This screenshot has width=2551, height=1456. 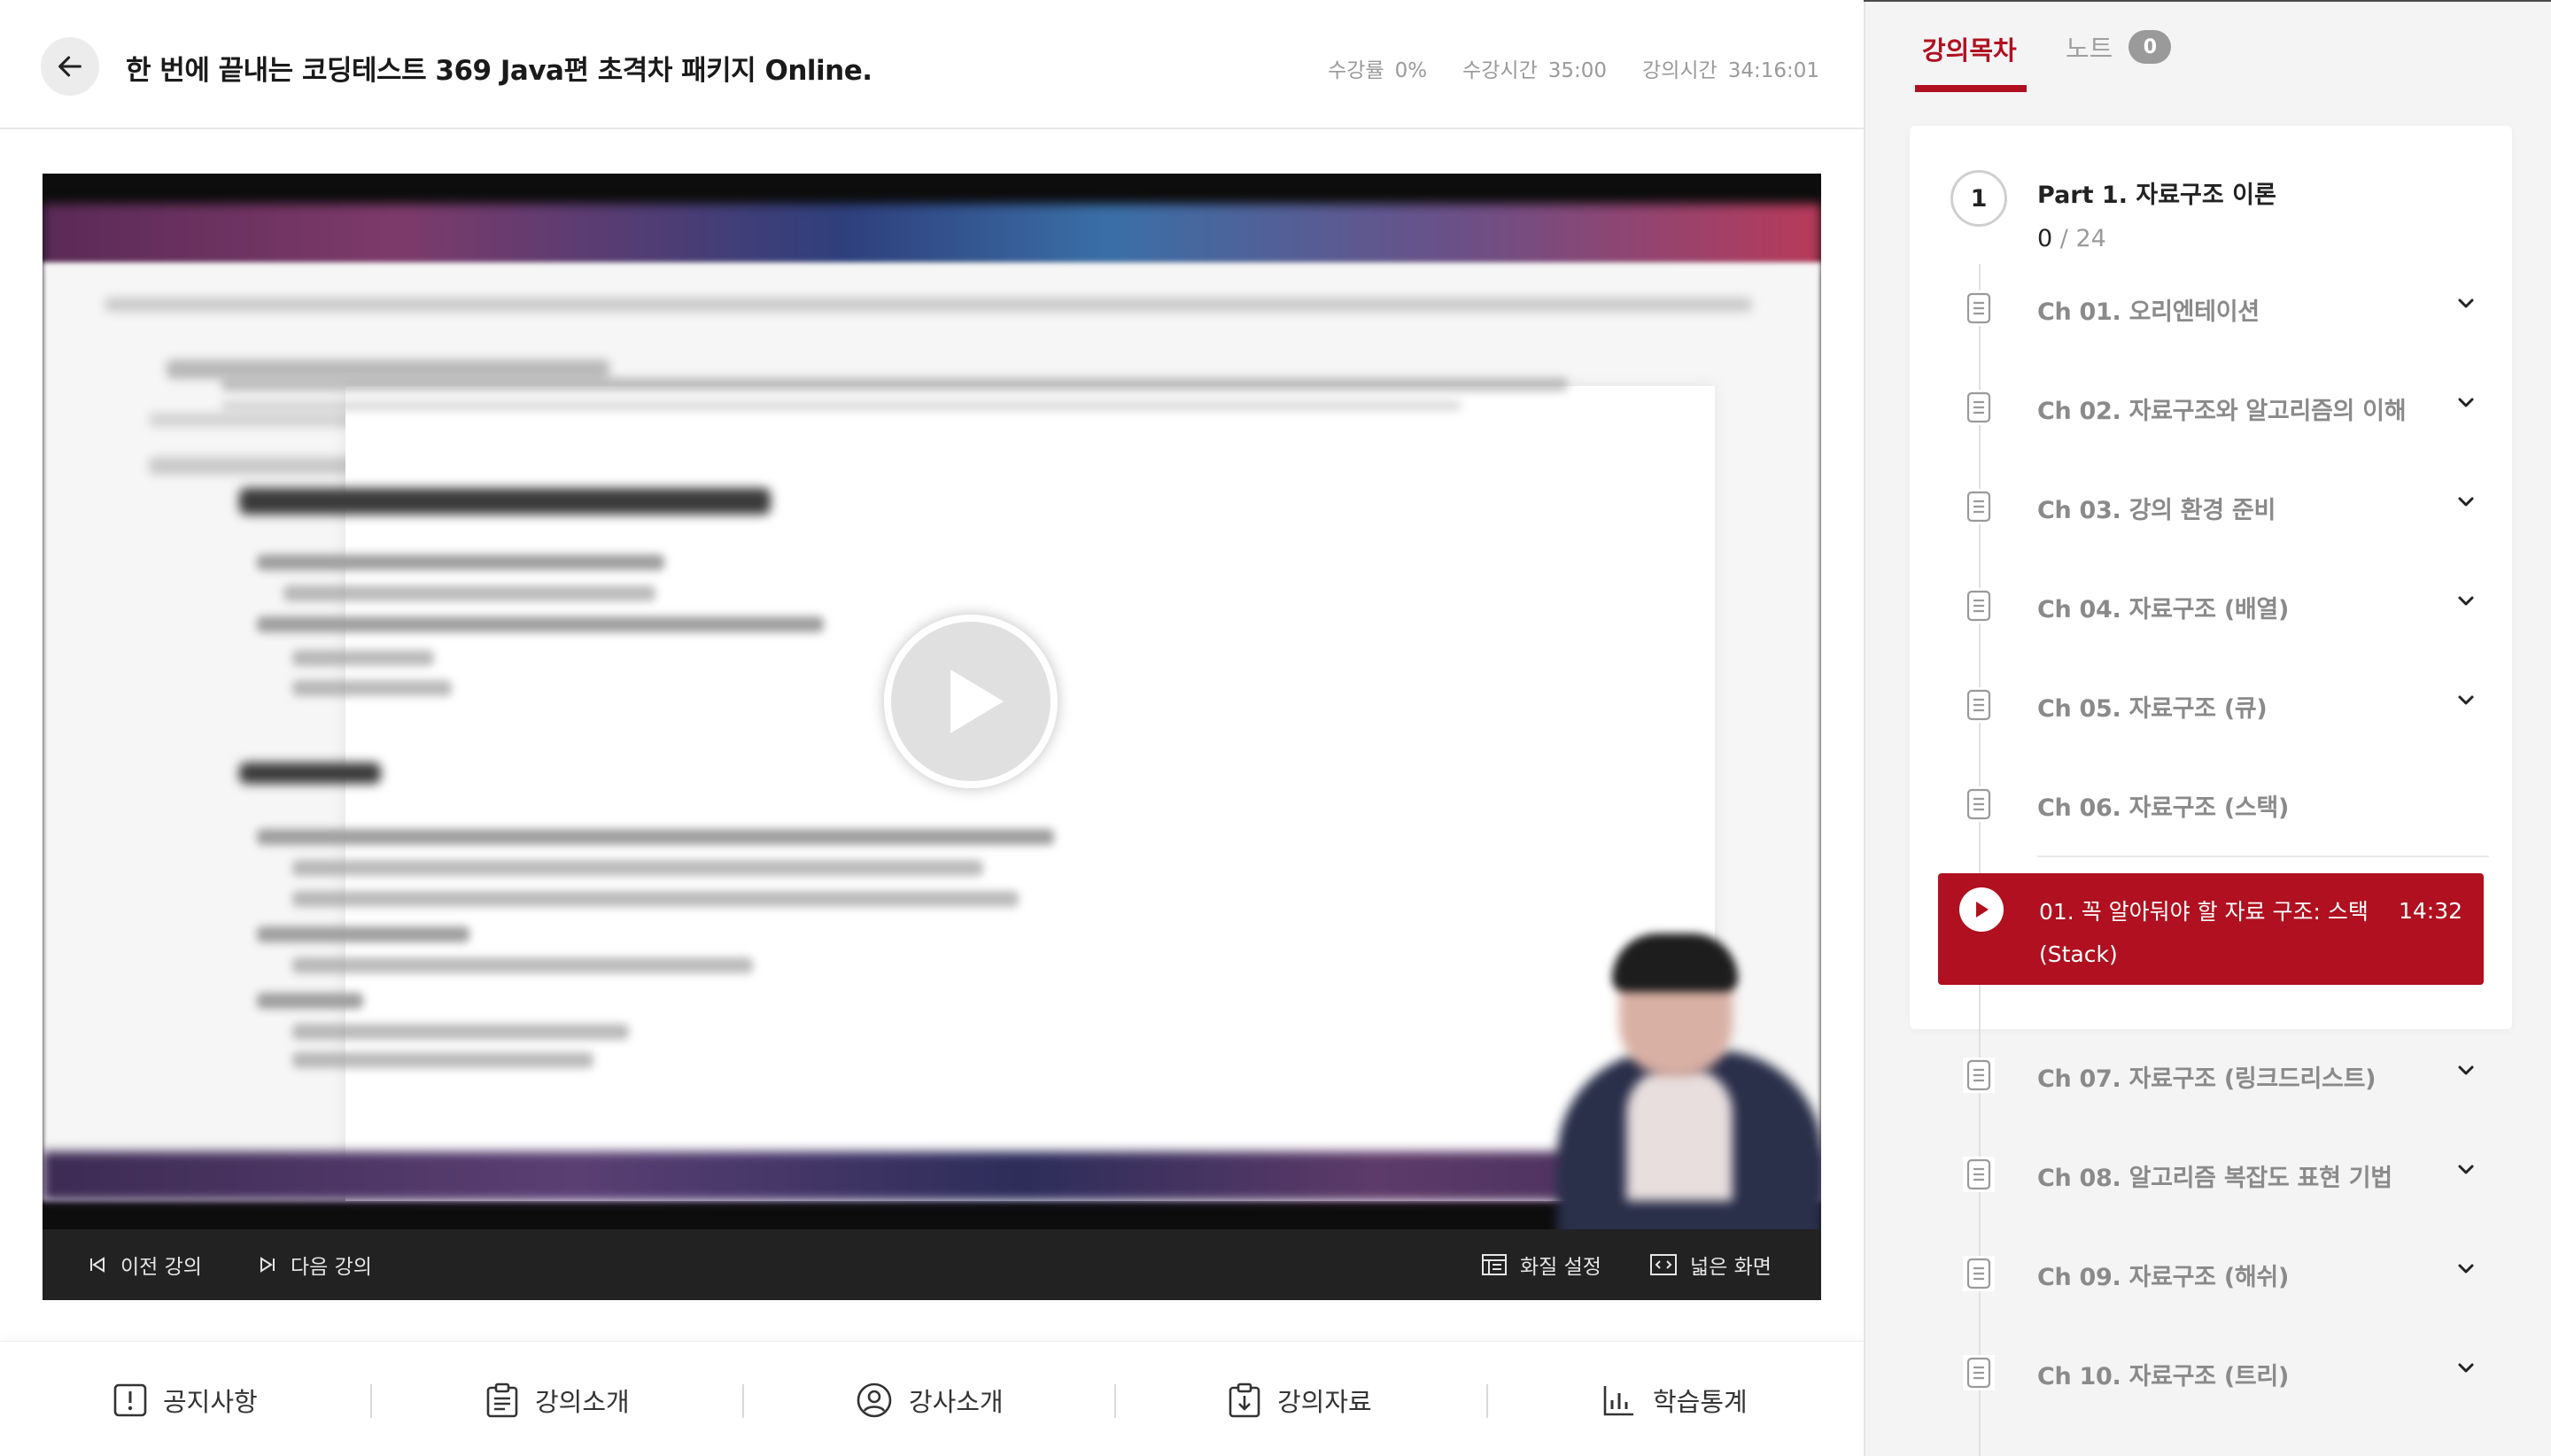 I want to click on bar-chart-icon, so click(x=1618, y=1401).